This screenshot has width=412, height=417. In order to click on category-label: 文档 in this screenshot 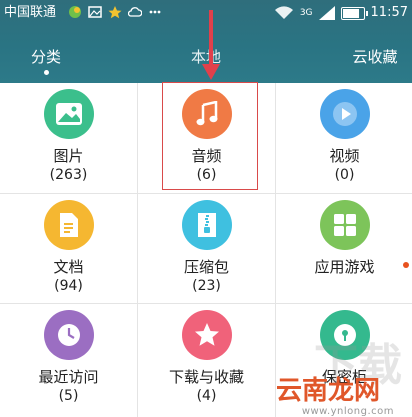, I will do `click(68, 267)`.